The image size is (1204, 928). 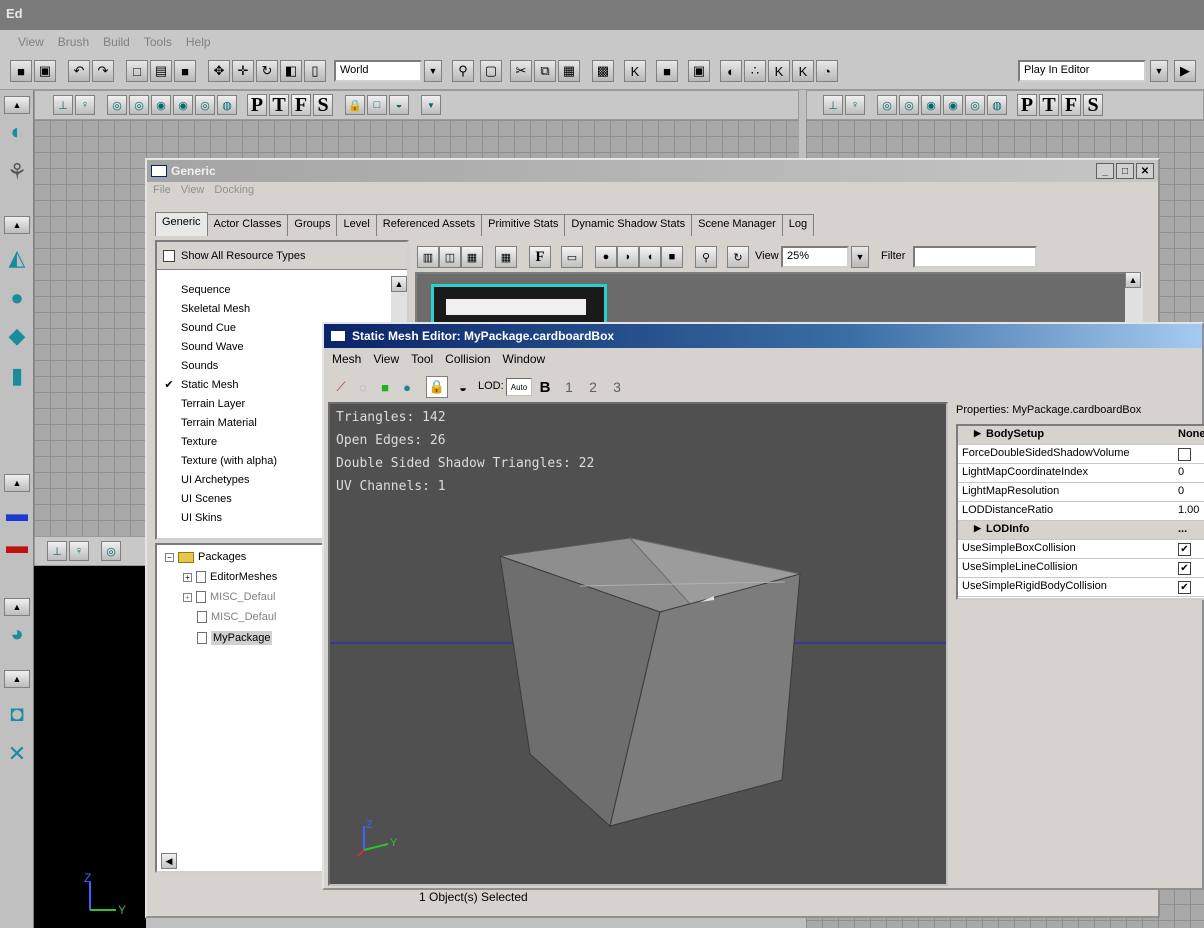 What do you see at coordinates (267, 71) in the screenshot?
I see `rotate-icon: ↻` at bounding box center [267, 71].